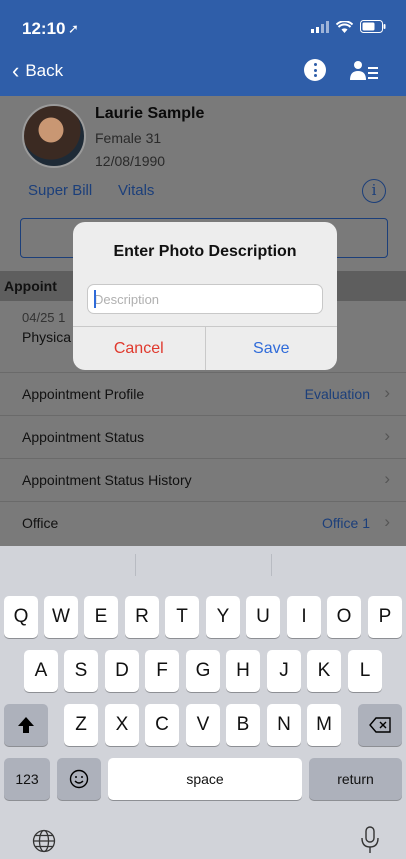  What do you see at coordinates (40, 523) in the screenshot?
I see `row-label: Office` at bounding box center [40, 523].